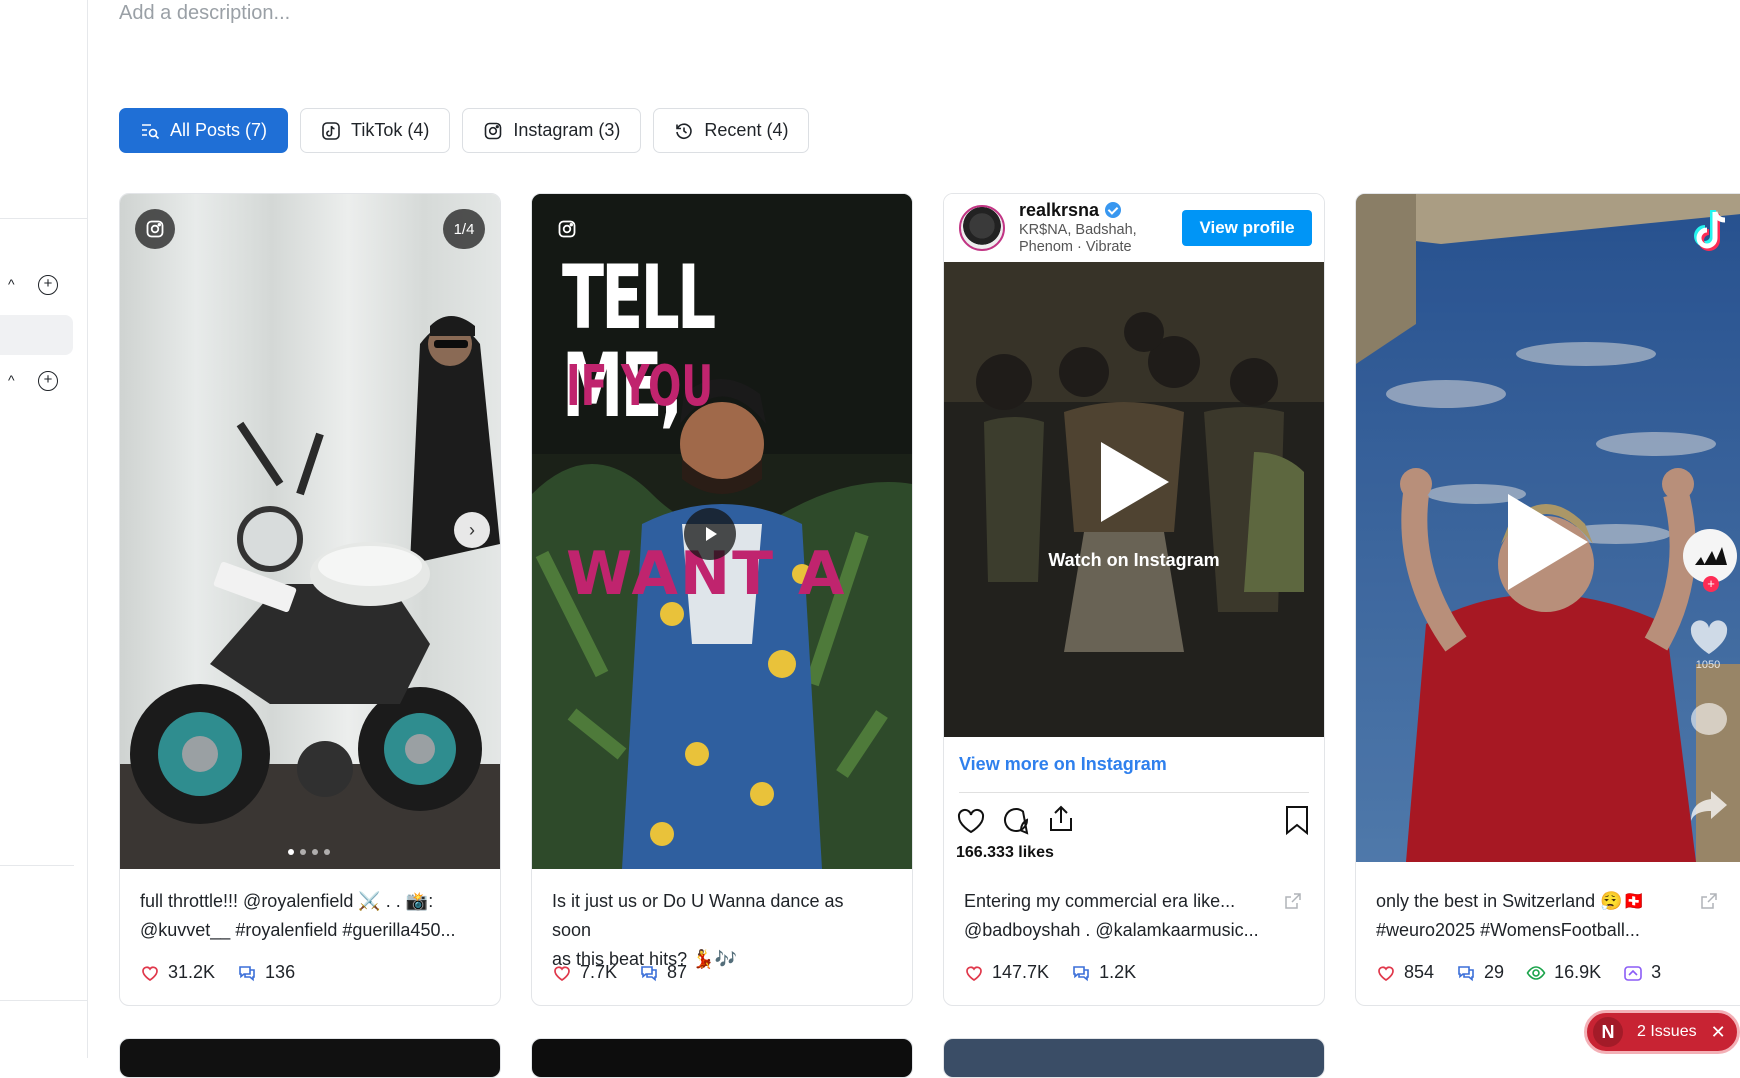 Image resolution: width=1740 pixels, height=1078 pixels. I want to click on post-stats: 31.2K 136, so click(217, 972).